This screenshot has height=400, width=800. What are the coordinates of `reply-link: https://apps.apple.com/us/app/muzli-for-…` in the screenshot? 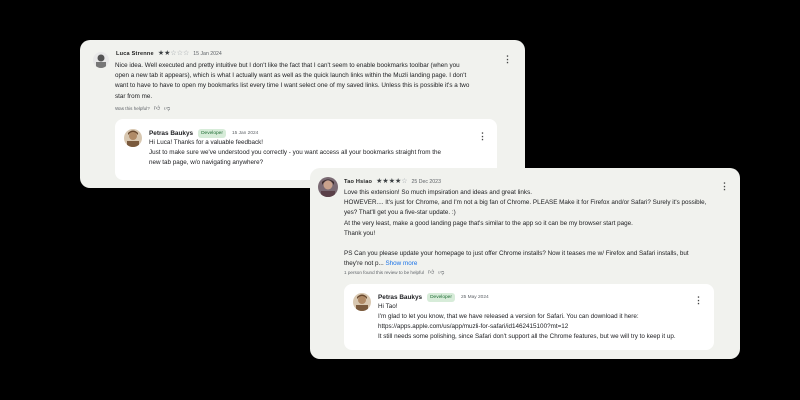 It's located at (527, 327).